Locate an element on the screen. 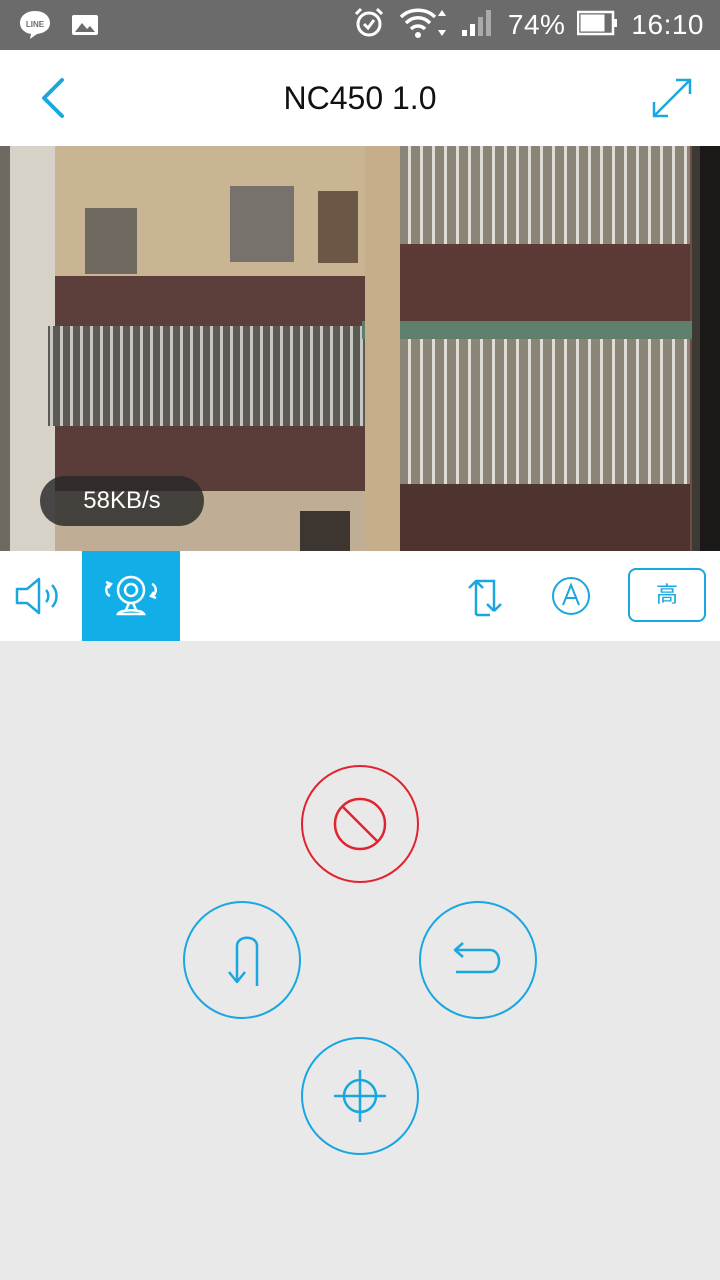 The height and width of the screenshot is (1280, 720). fullscreen-button is located at coordinates (672, 98).